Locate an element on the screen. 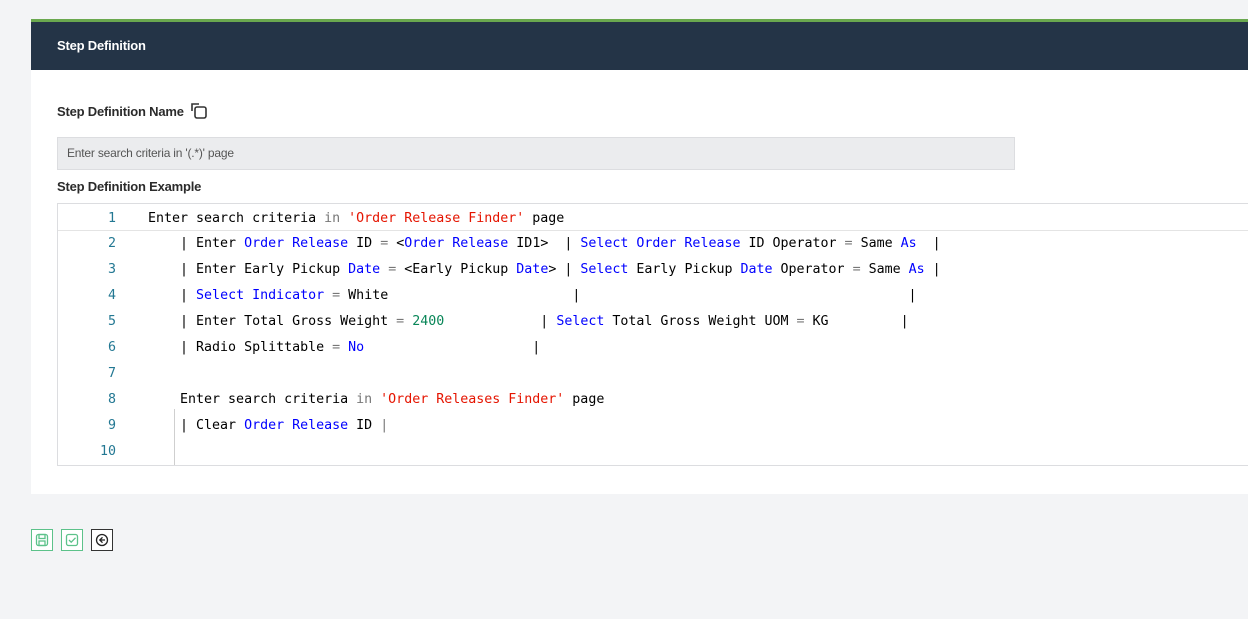 Image resolution: width=1248 pixels, height=619 pixels. save-icon is located at coordinates (42, 540).